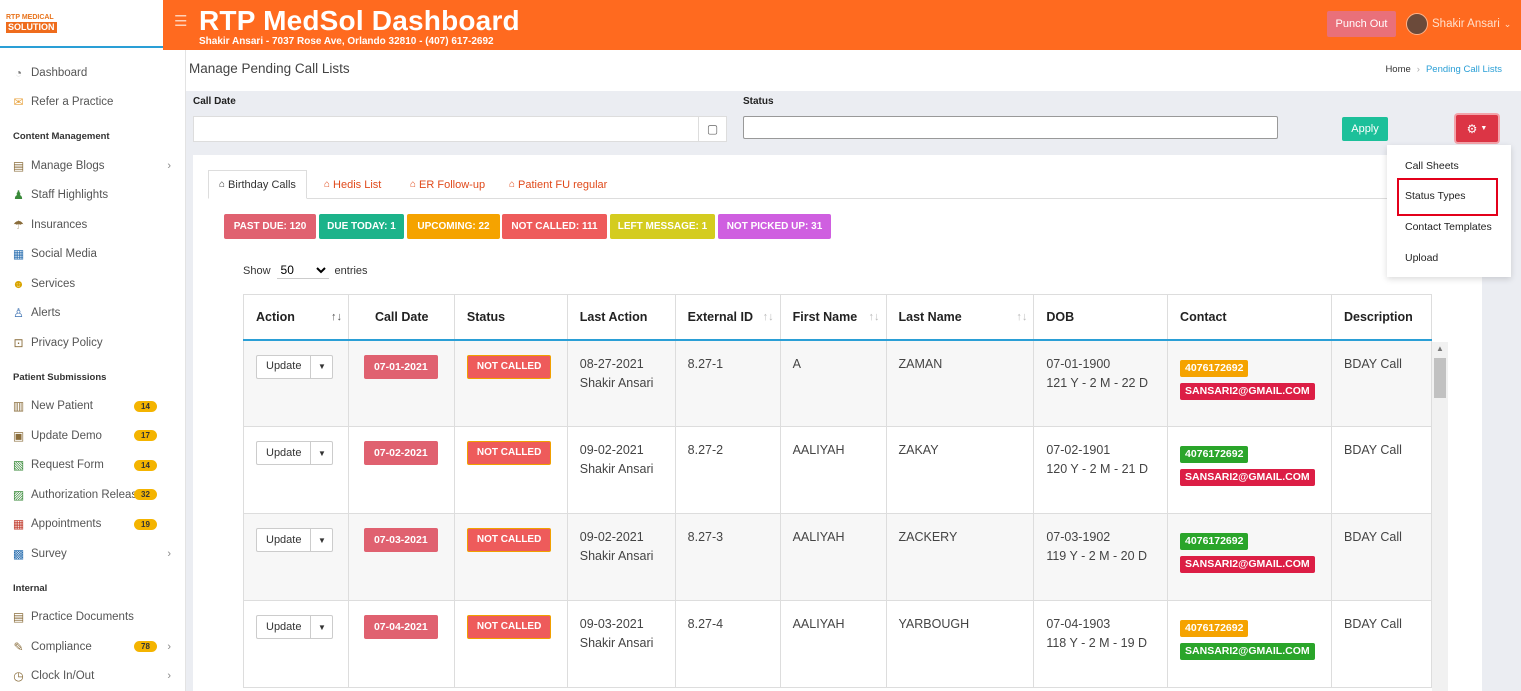  What do you see at coordinates (18, 465) in the screenshot?
I see `form-icon: ▧` at bounding box center [18, 465].